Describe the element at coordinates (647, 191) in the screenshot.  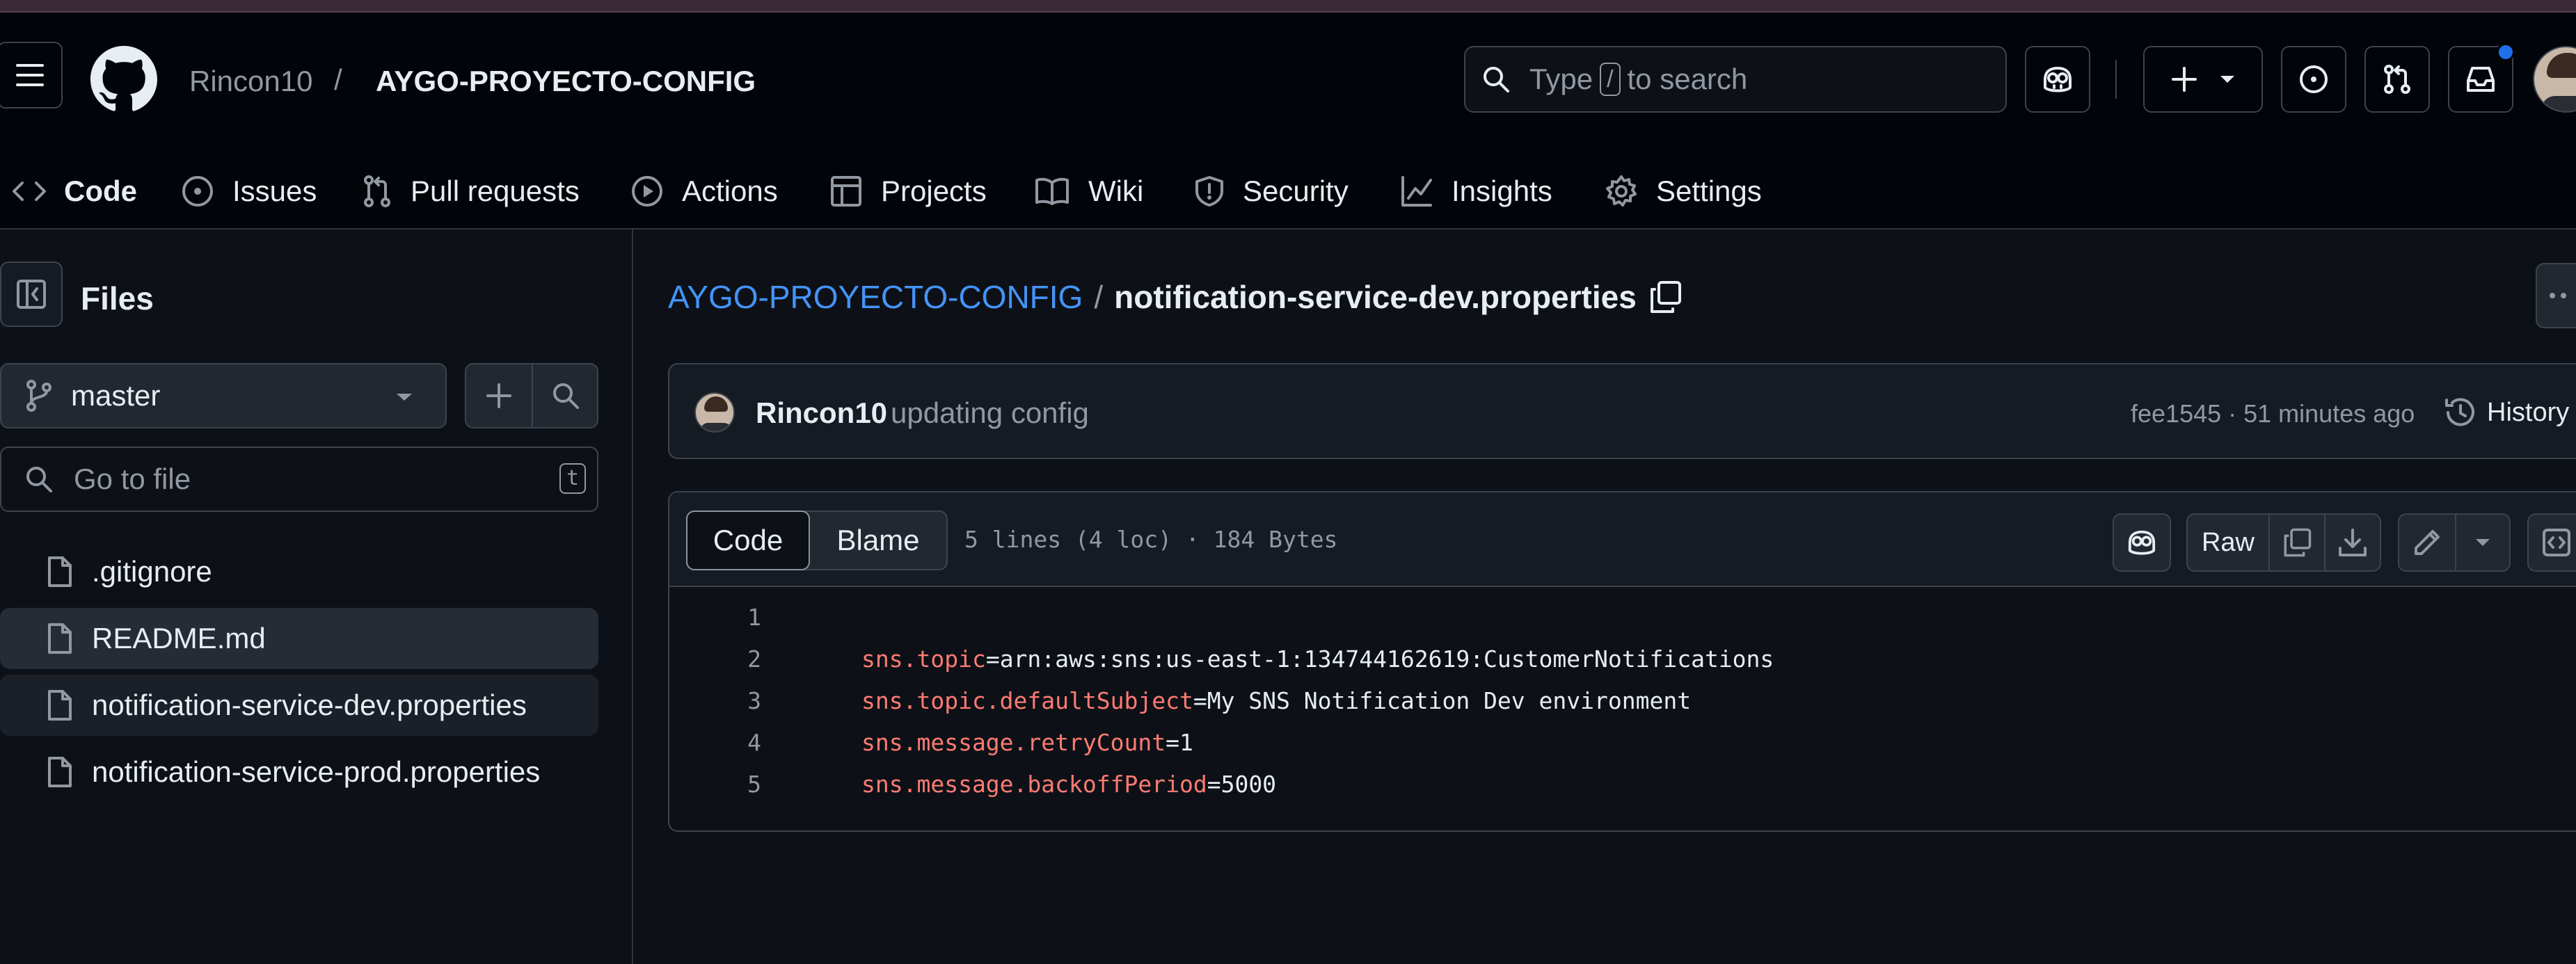
I see `play-icon` at that location.